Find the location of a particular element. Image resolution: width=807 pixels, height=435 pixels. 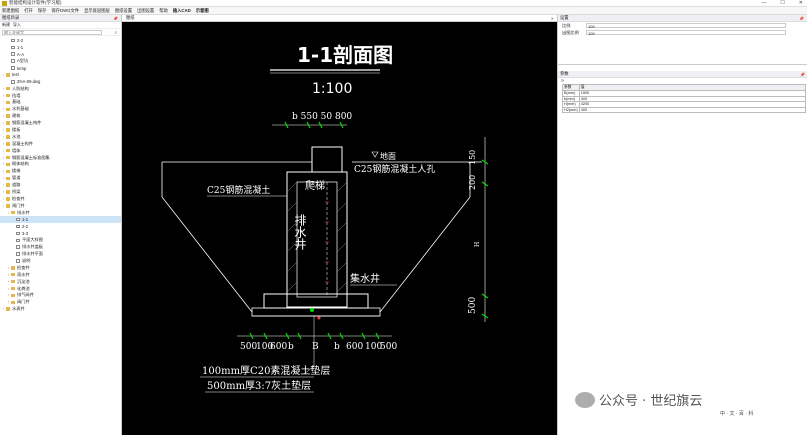

menu-item-layers: 显示底层图层 is located at coordinates (97, 11).